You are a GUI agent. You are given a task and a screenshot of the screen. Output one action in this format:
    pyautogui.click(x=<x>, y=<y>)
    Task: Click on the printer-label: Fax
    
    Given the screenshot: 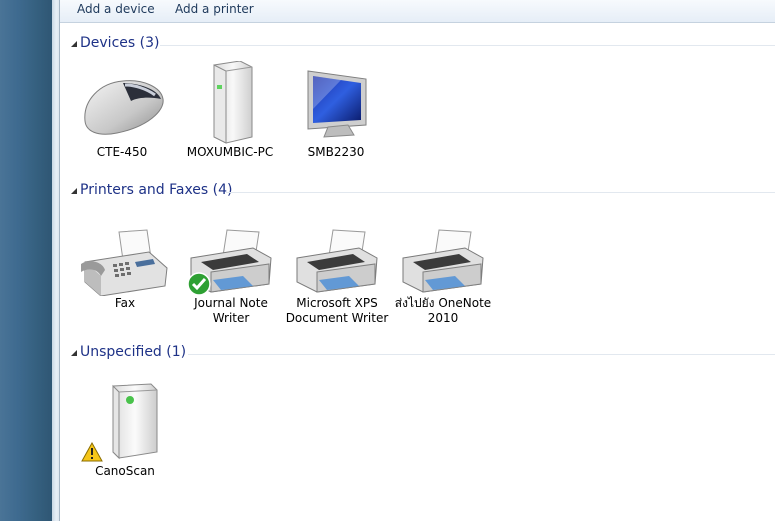 What is the action you would take?
    pyautogui.click(x=125, y=303)
    